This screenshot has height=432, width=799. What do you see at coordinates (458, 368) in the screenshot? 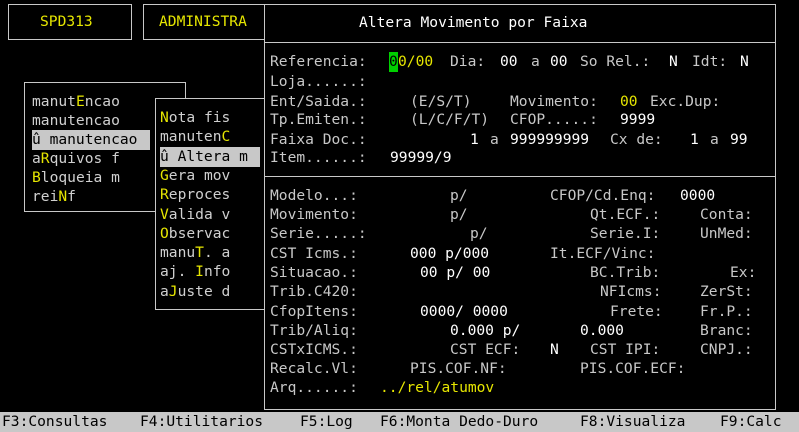
I see `pis-cof-nf-label: PIS.COF.NF:` at bounding box center [458, 368].